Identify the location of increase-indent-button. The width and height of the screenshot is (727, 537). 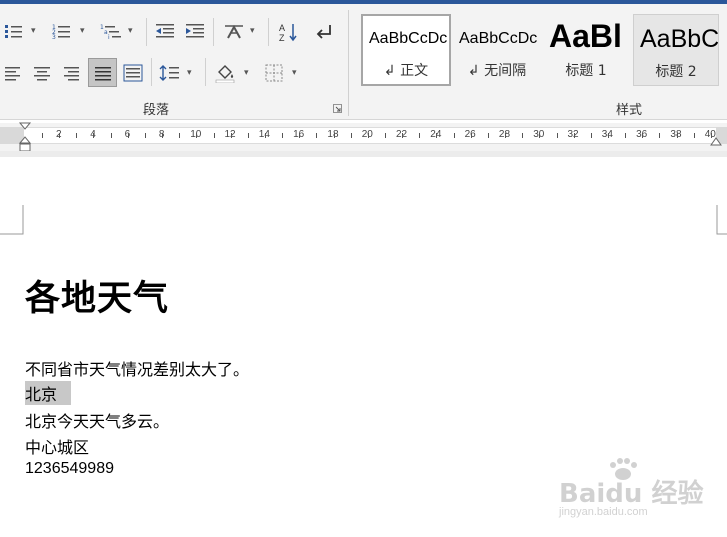
(195, 31).